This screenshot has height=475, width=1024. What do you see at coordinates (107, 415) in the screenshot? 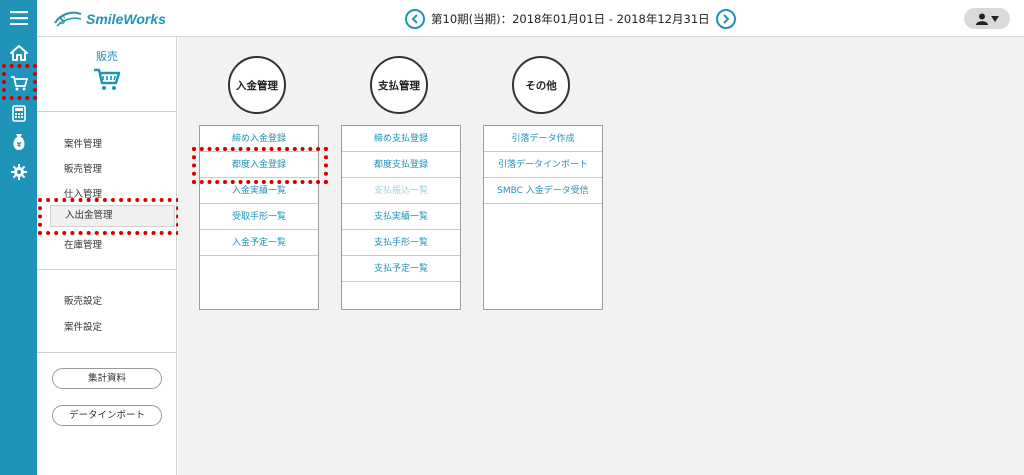
I see `data-import-button: データインポート` at bounding box center [107, 415].